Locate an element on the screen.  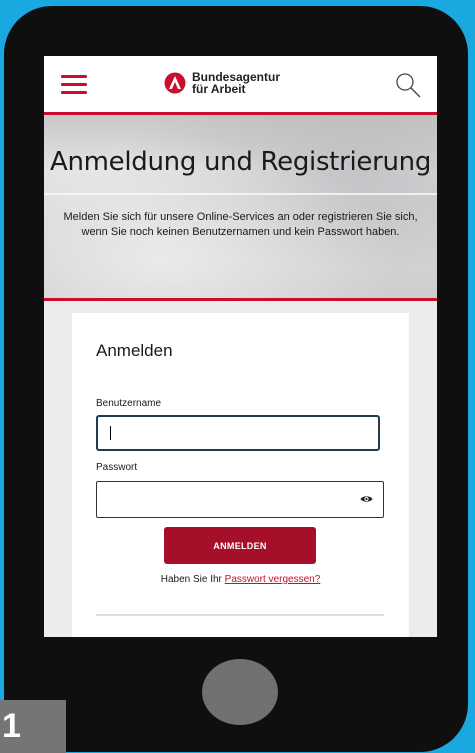
forgot-password-link: Passwort vergessen? is located at coordinates (273, 579).